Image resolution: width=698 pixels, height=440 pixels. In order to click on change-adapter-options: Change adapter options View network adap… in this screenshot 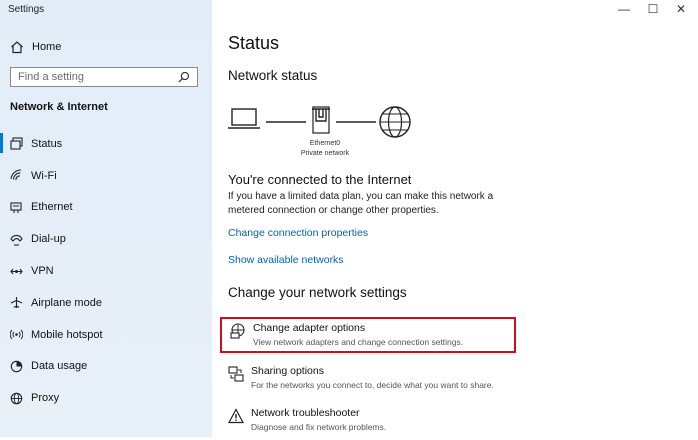, I will do `click(368, 335)`.